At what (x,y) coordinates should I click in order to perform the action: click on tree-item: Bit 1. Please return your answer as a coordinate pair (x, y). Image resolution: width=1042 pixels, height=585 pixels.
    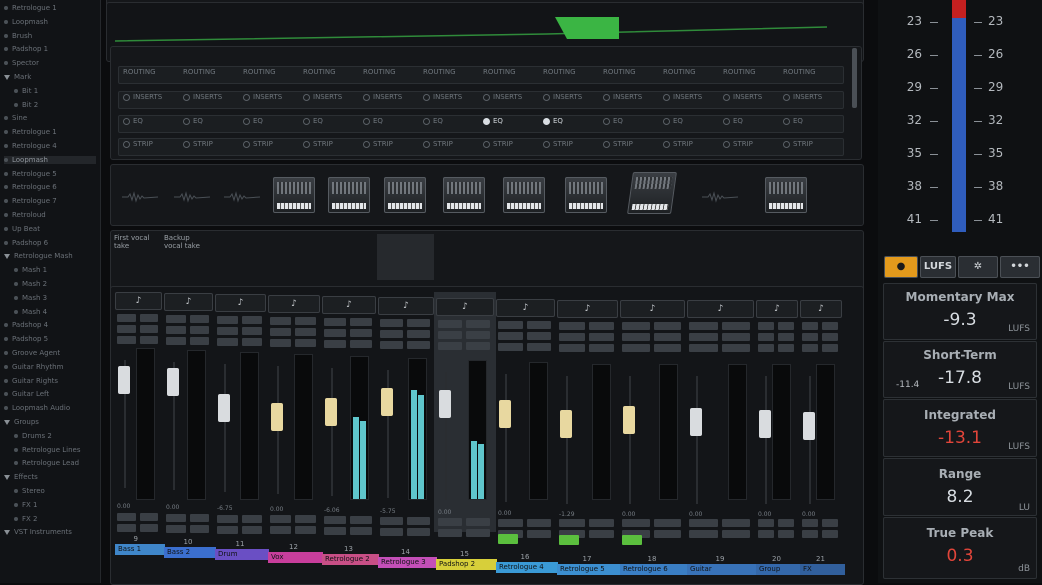
    Looking at the image, I should click on (26, 91).